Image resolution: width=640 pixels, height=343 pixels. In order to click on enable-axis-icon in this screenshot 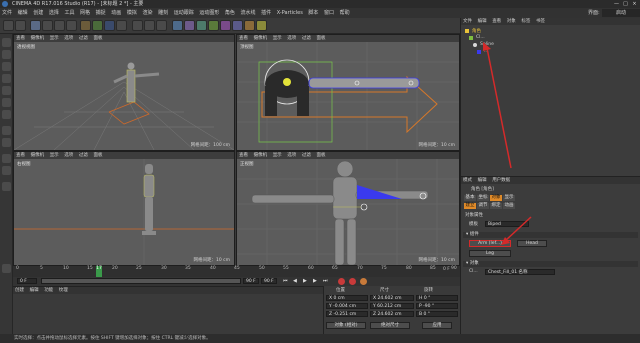, I will do `click(6, 130)`.